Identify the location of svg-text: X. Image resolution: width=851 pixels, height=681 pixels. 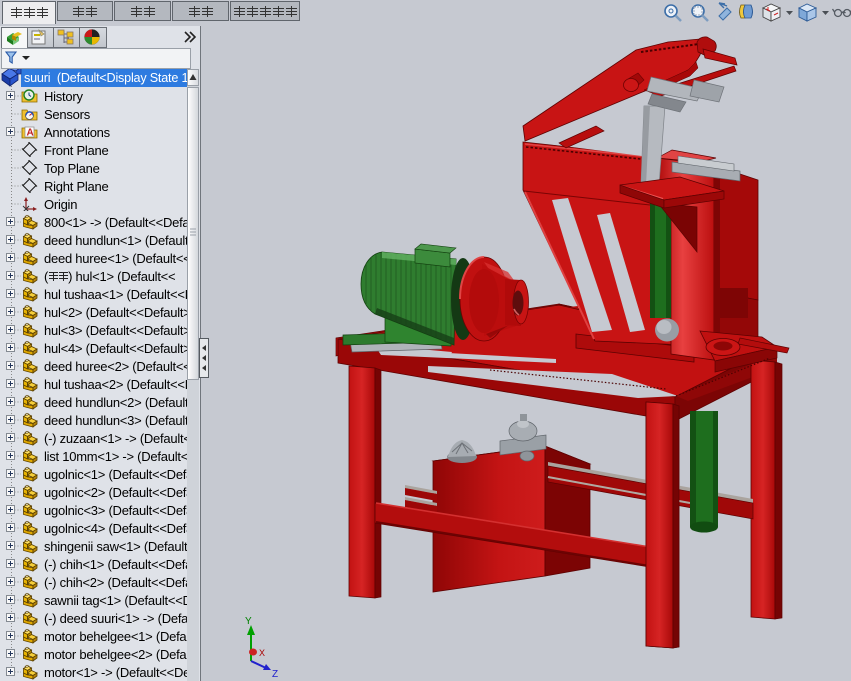
(262, 653).